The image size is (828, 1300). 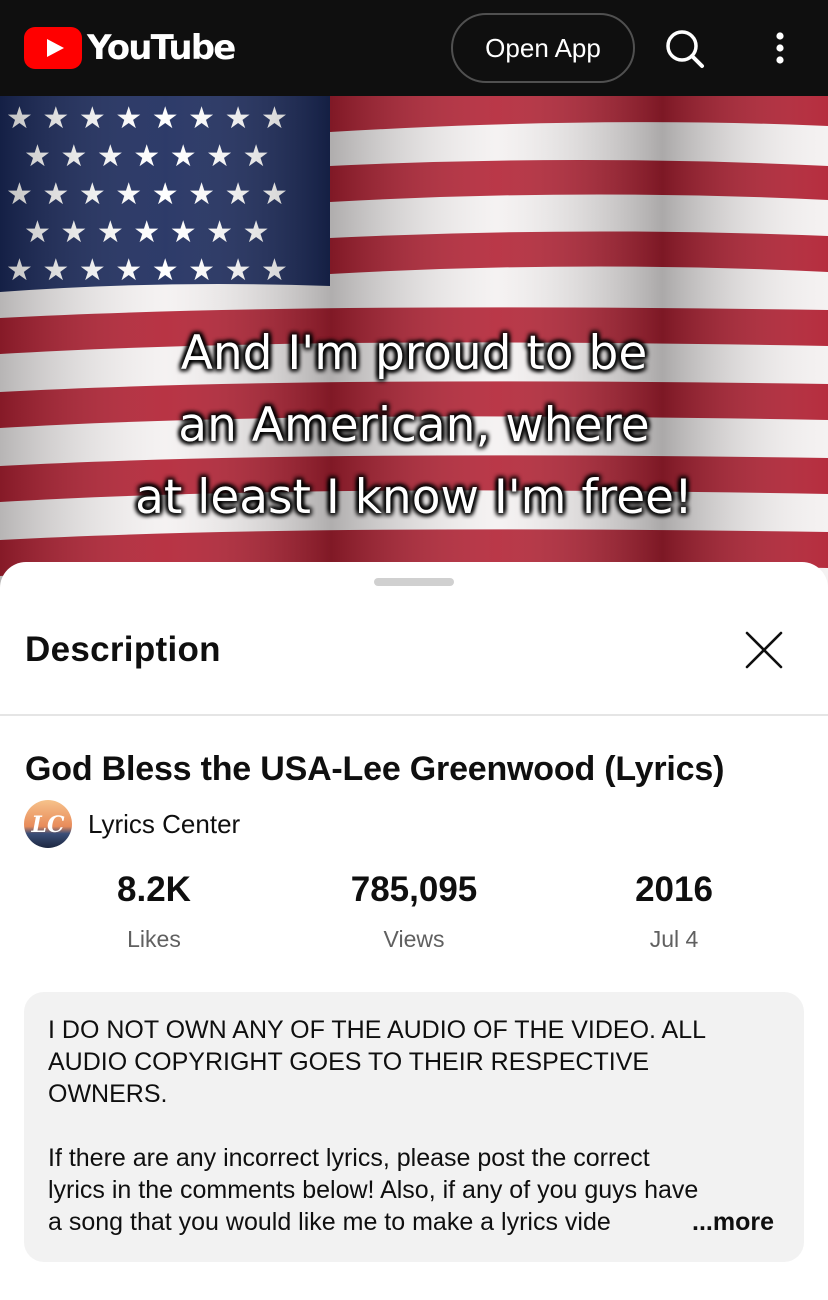 I want to click on drag-handle, so click(x=414, y=582).